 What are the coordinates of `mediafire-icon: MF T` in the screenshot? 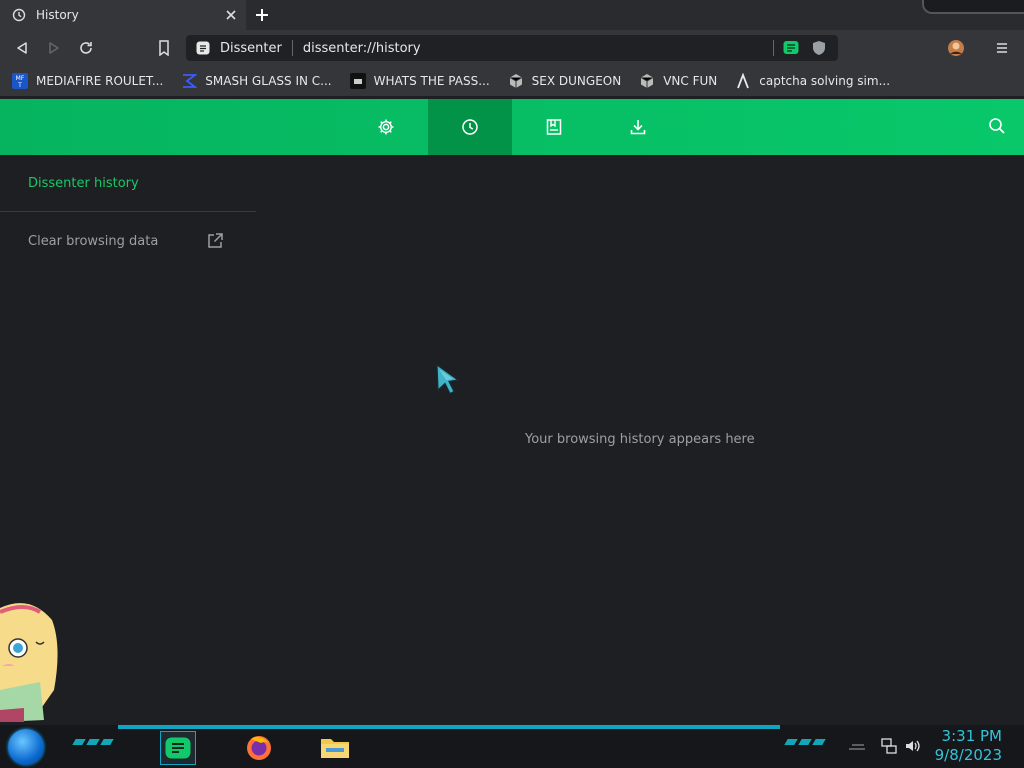 It's located at (20, 81).